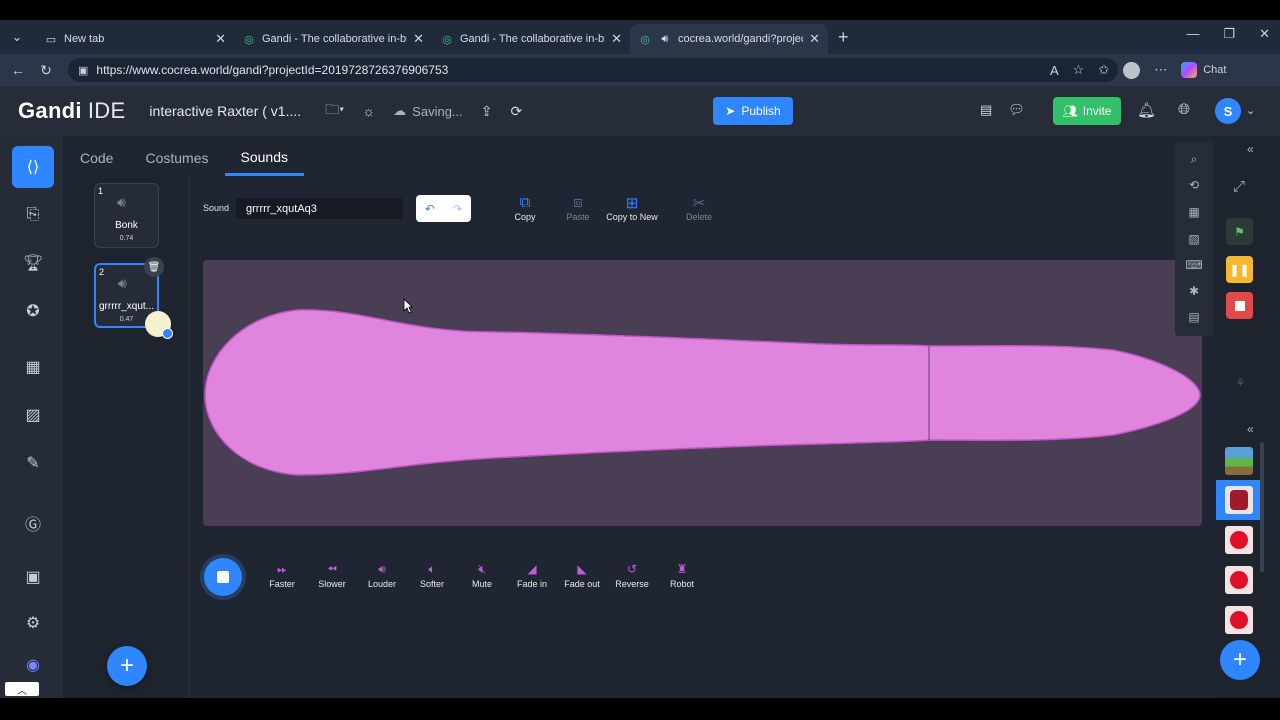  What do you see at coordinates (632, 575) in the screenshot?
I see `effect-reverse-button: ↺ Reverse` at bounding box center [632, 575].